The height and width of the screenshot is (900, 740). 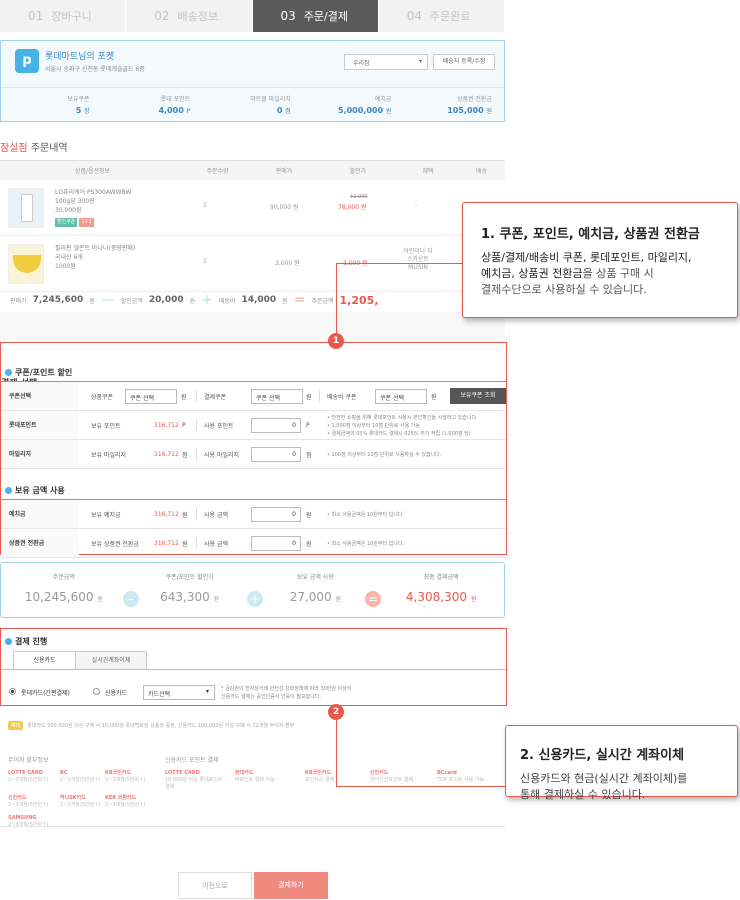 I want to click on previous-button: 이전으로, so click(x=215, y=885).